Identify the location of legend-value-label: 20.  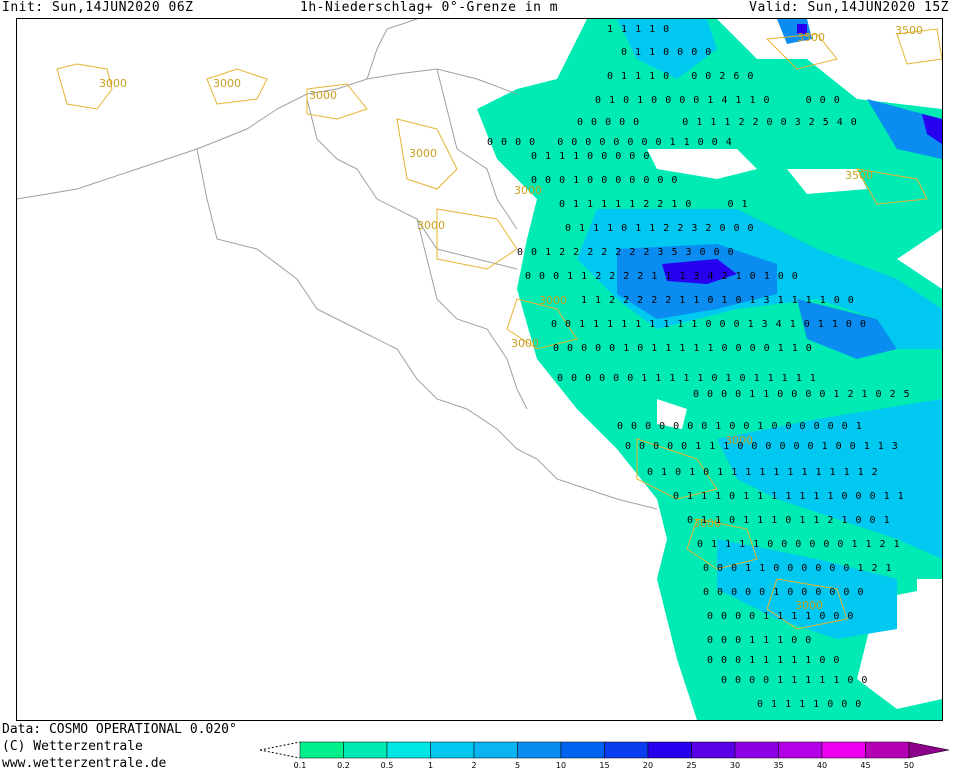
(648, 765).